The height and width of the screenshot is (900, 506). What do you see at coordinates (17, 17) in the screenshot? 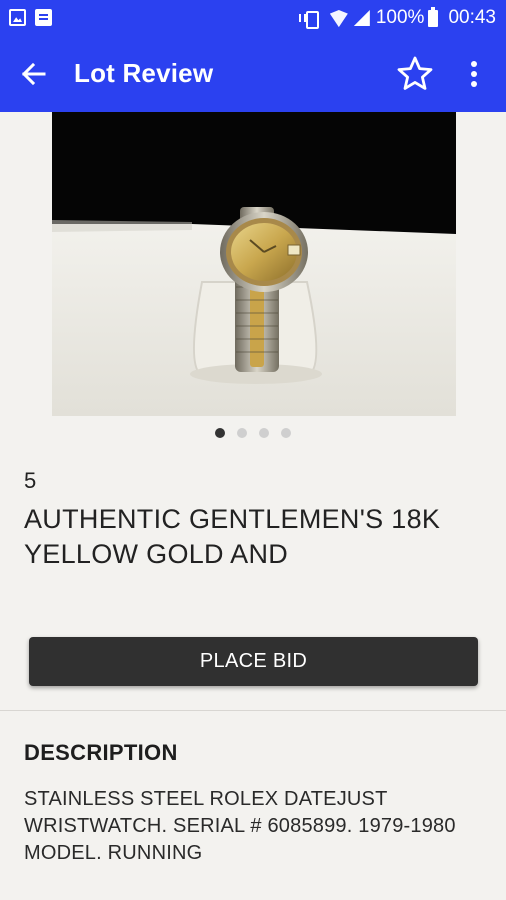
I see `image-notification-icon` at bounding box center [17, 17].